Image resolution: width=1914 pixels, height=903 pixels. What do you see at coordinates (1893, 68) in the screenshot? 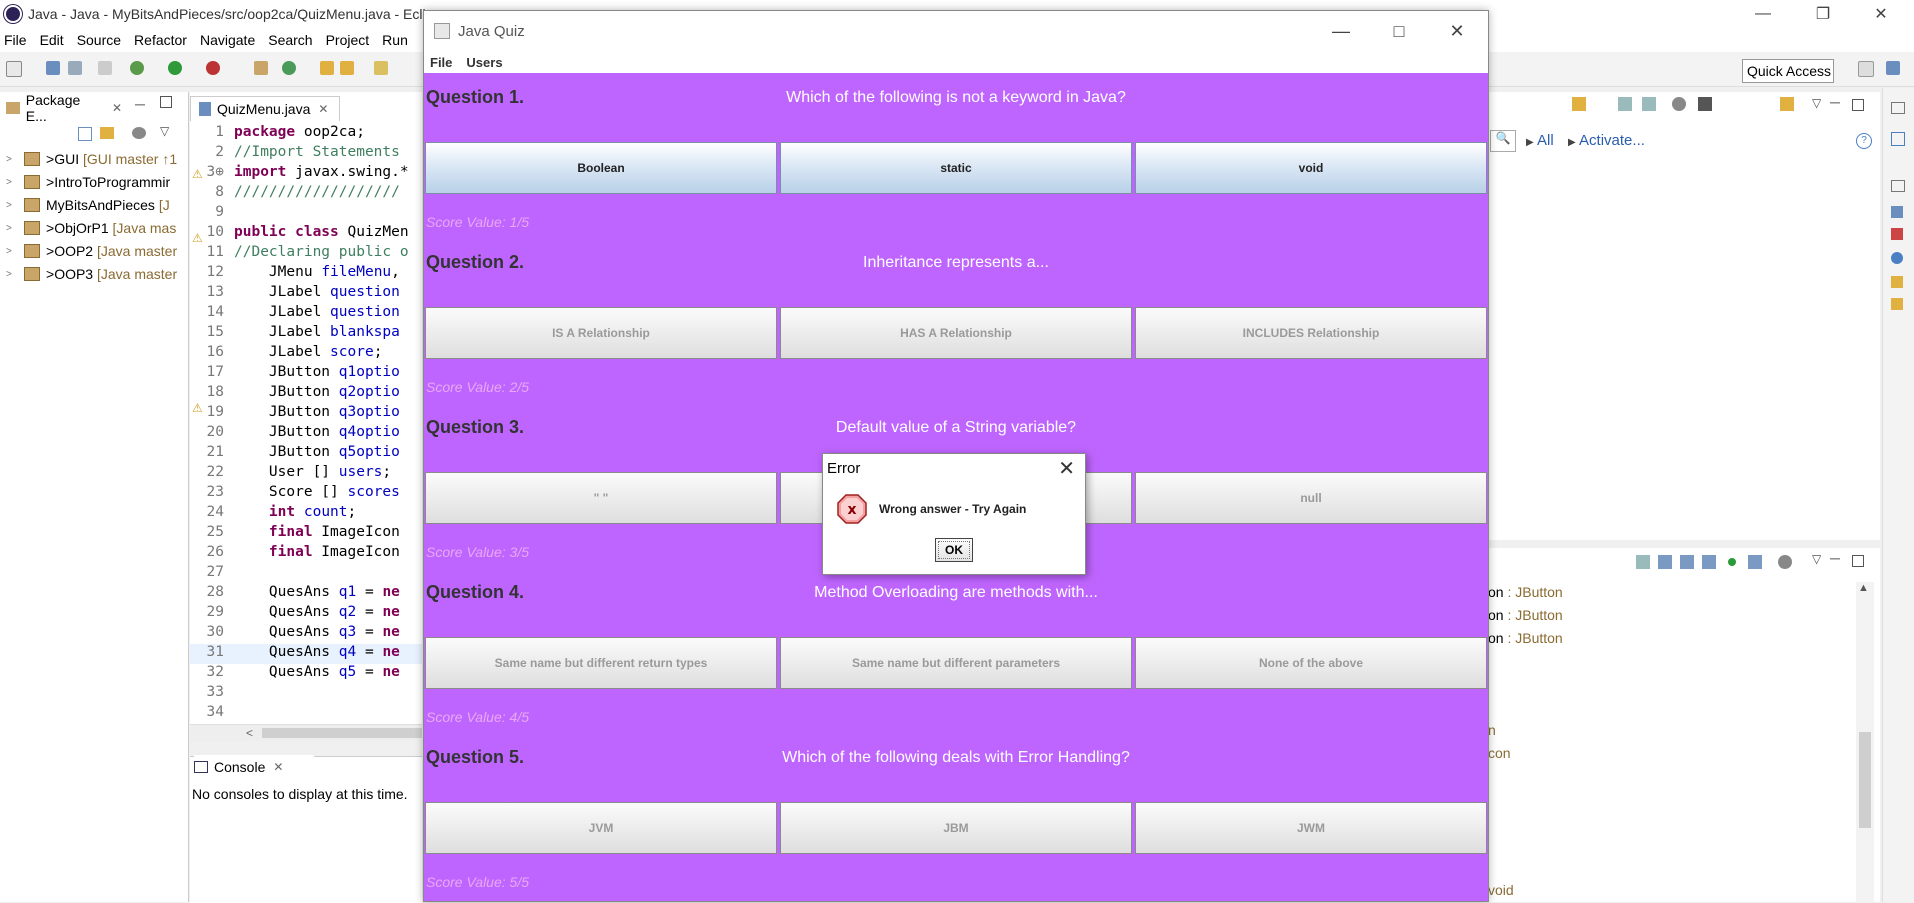
I see `java-perspective-icon` at bounding box center [1893, 68].